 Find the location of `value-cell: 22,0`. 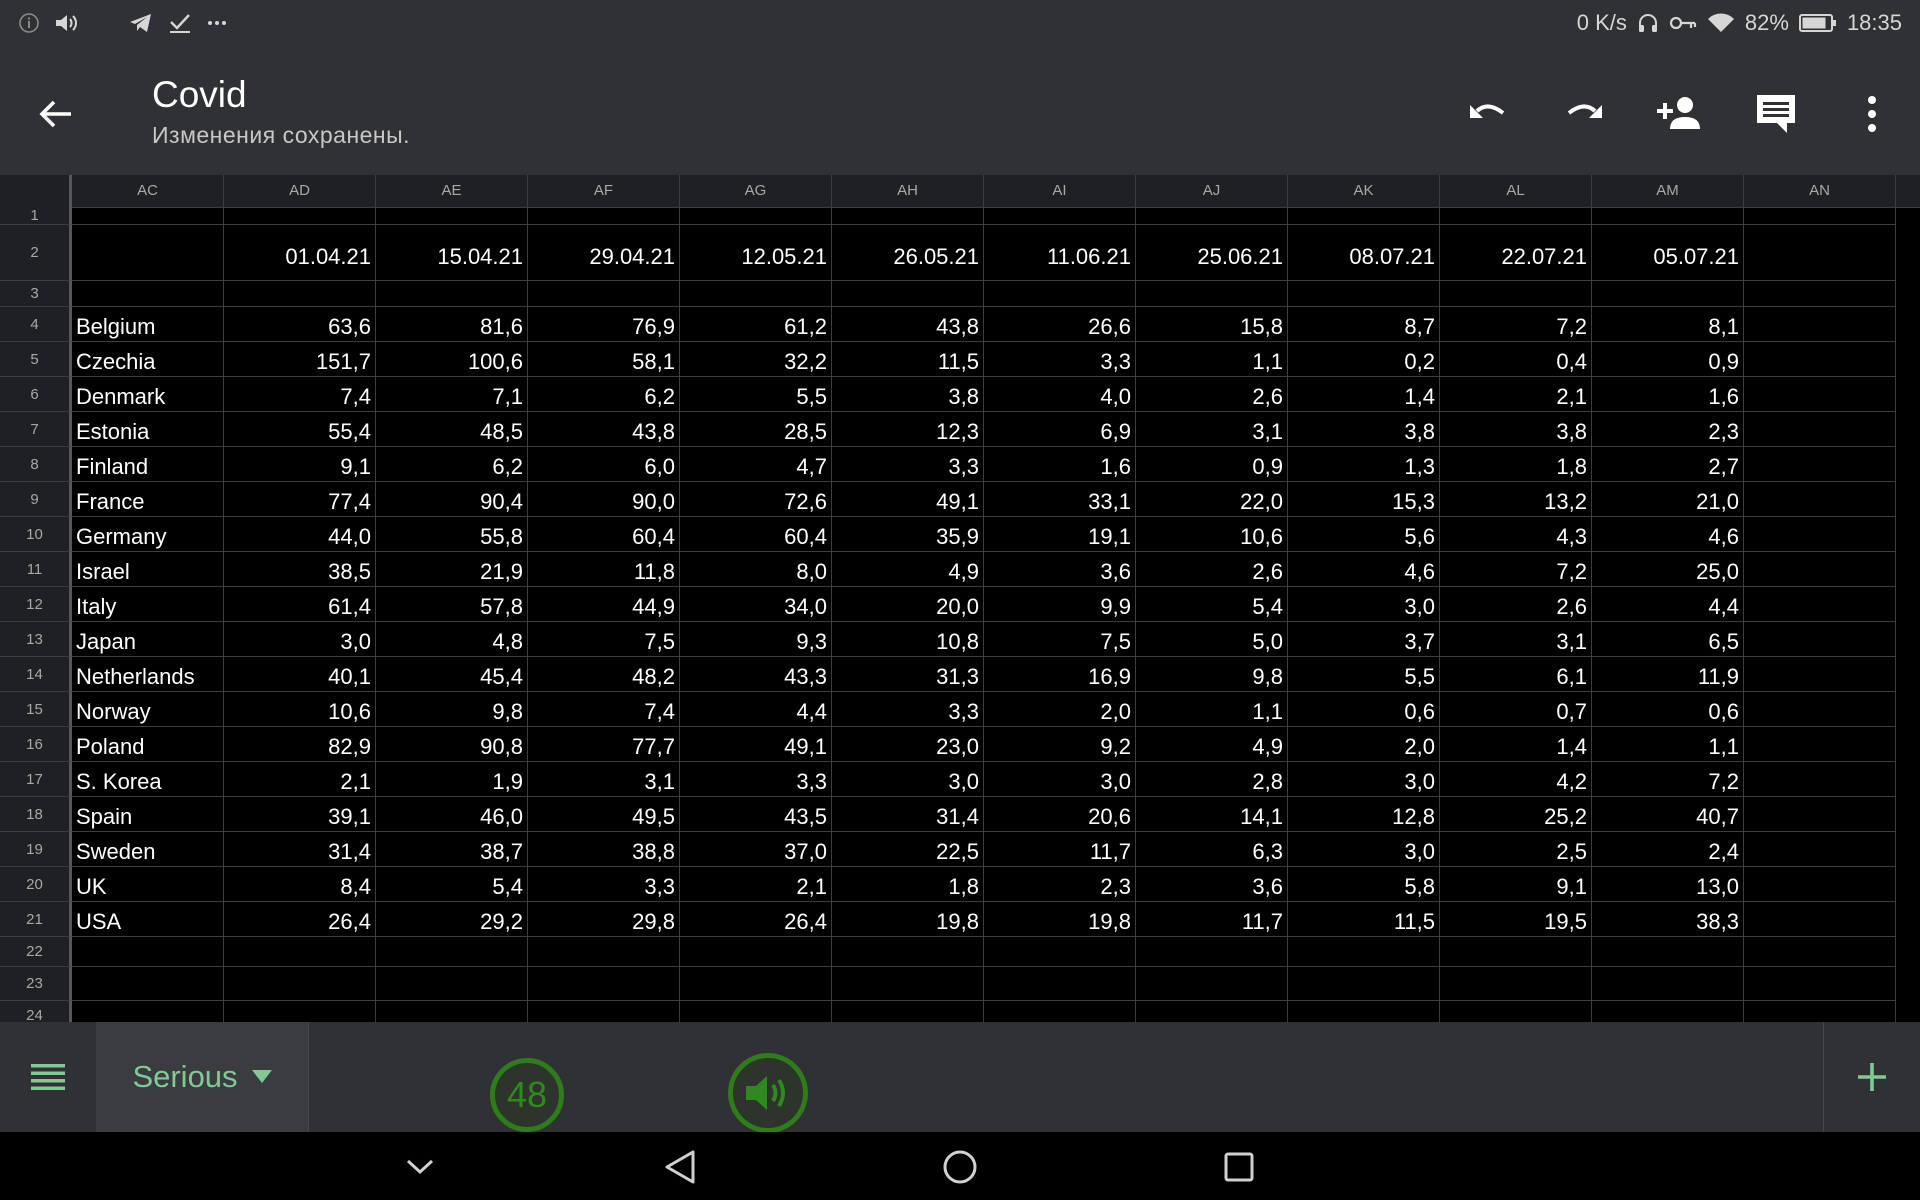

value-cell: 22,0 is located at coordinates (1212, 499).